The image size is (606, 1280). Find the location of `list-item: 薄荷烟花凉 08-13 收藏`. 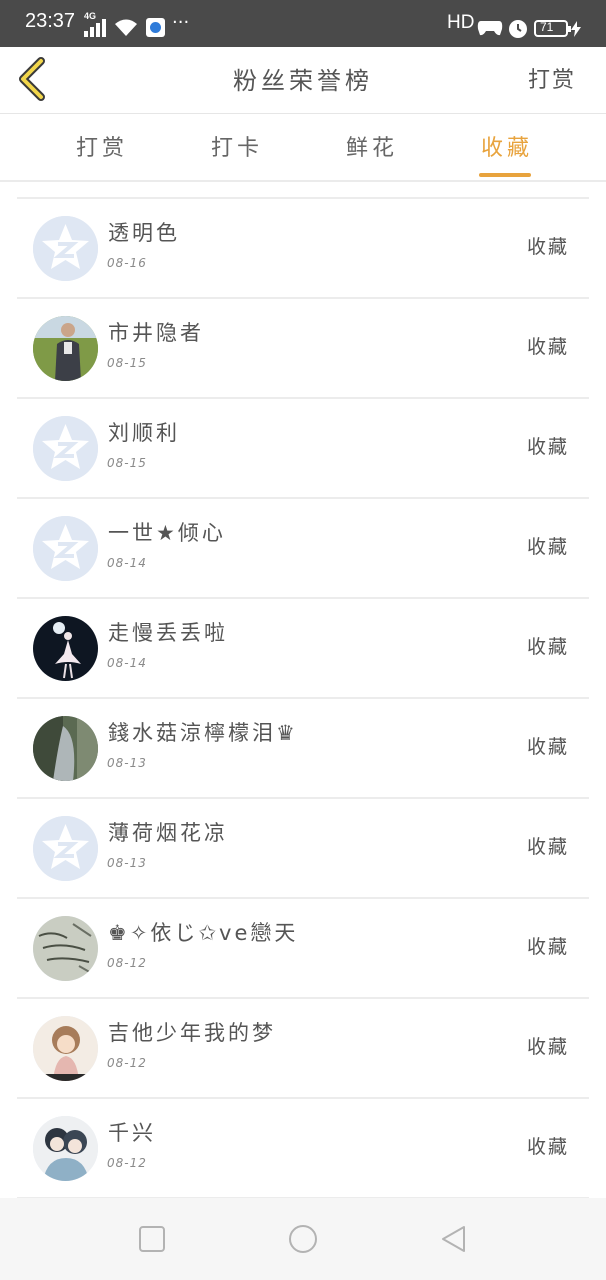

list-item: 薄荷烟花凉 08-13 收藏 is located at coordinates (303, 849).